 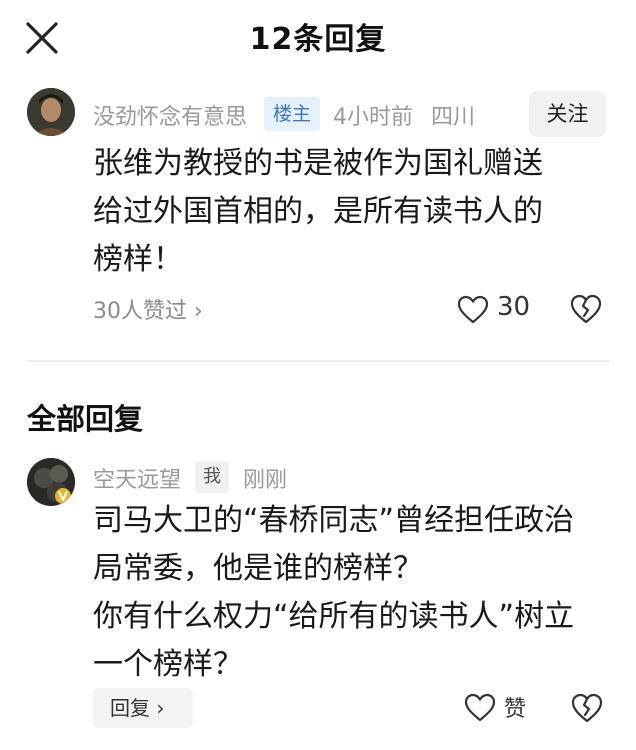 I want to click on region-label: 四川, so click(x=453, y=117).